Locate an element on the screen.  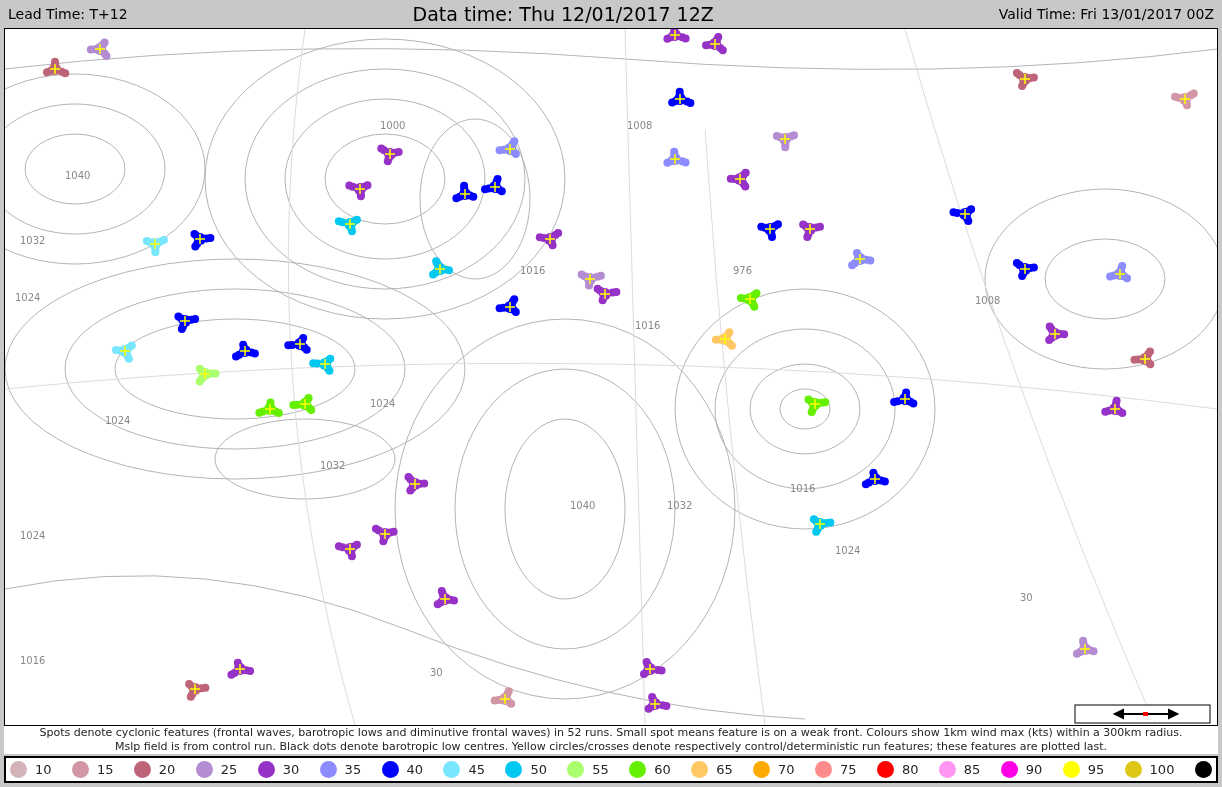
caption-text: Mslp field is from control run. Black dots denote barotropic low centres. Yellow circles/crosses denote respectively control/deterministic run features; these features are plotted last. is located at coordinates (611, 747).